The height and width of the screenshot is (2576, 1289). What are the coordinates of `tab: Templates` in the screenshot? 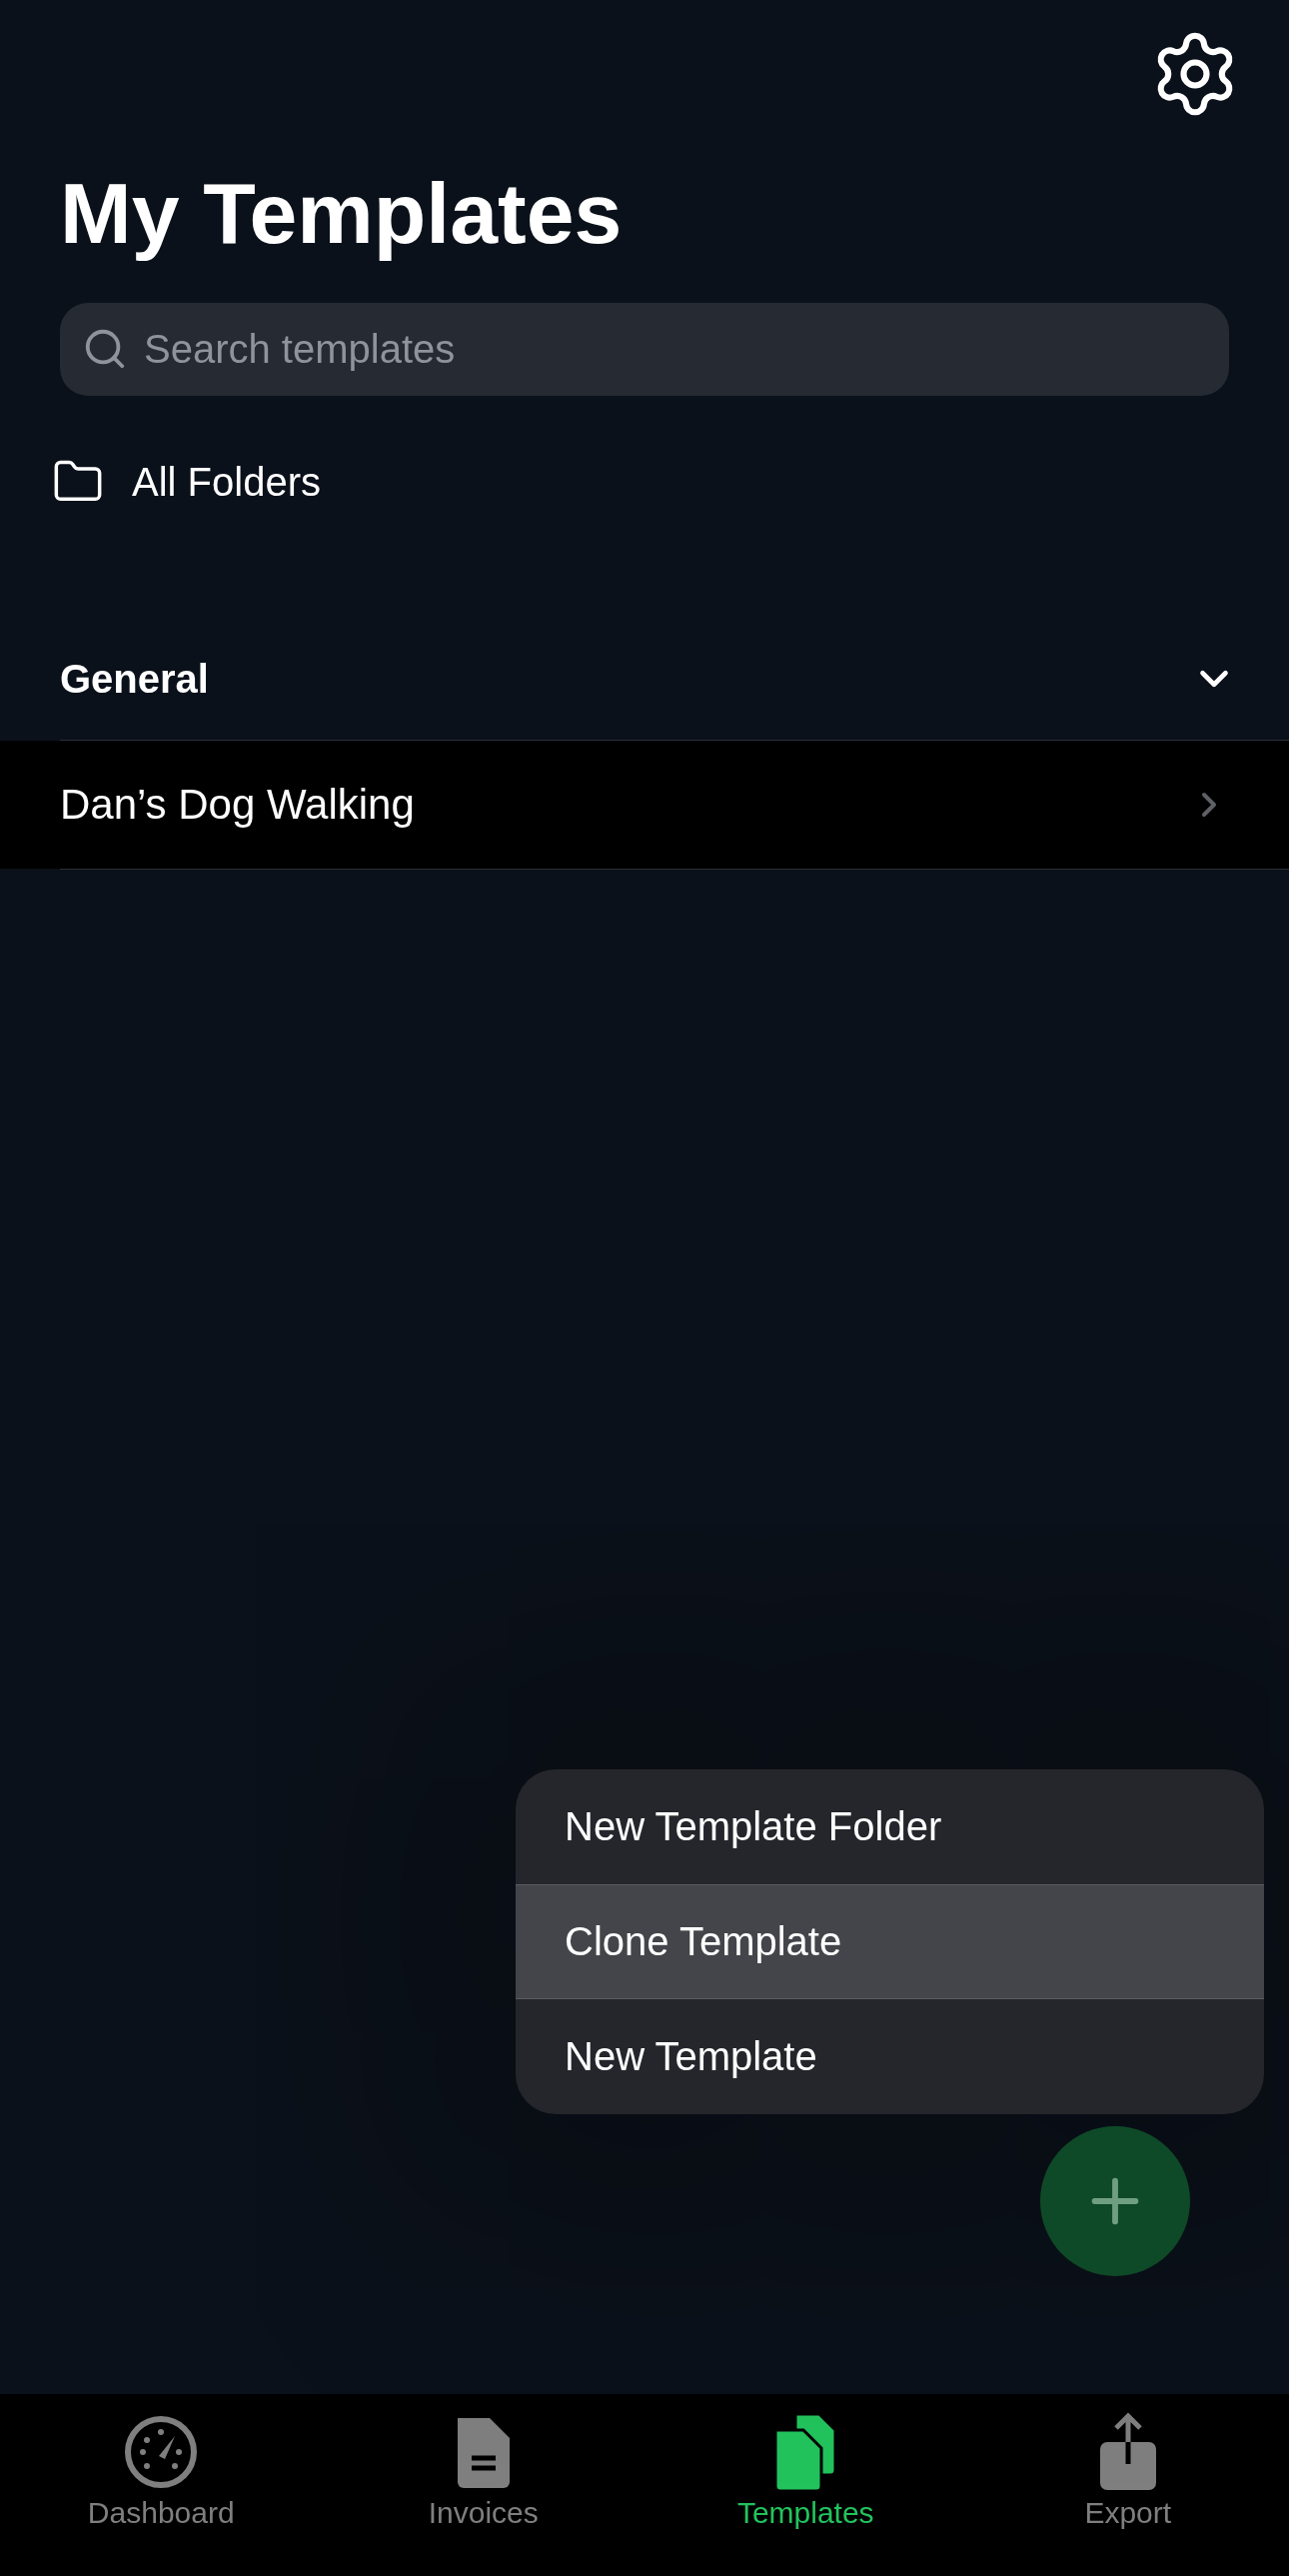 It's located at (805, 2485).